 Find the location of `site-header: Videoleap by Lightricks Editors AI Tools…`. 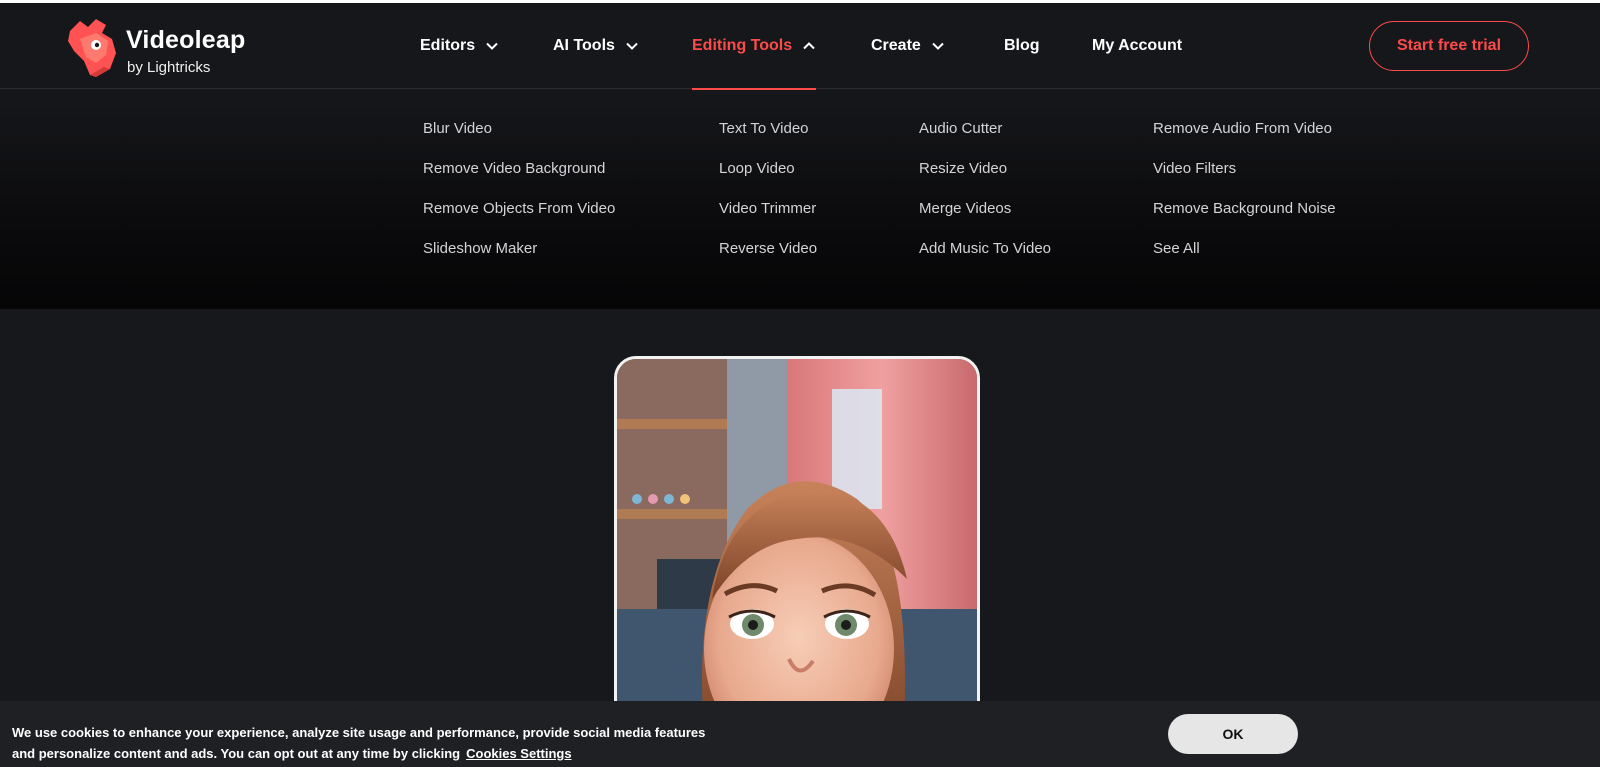

site-header: Videoleap by Lightricks Editors AI Tools… is located at coordinates (800, 46).